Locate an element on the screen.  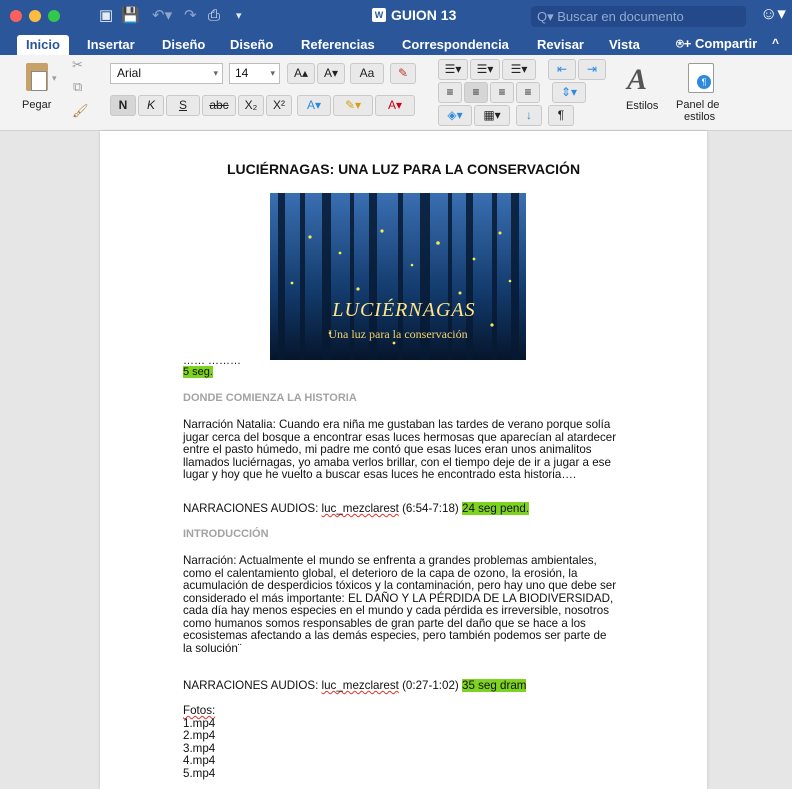
window-title: W GUION 13 is located at coordinates (414, 15).